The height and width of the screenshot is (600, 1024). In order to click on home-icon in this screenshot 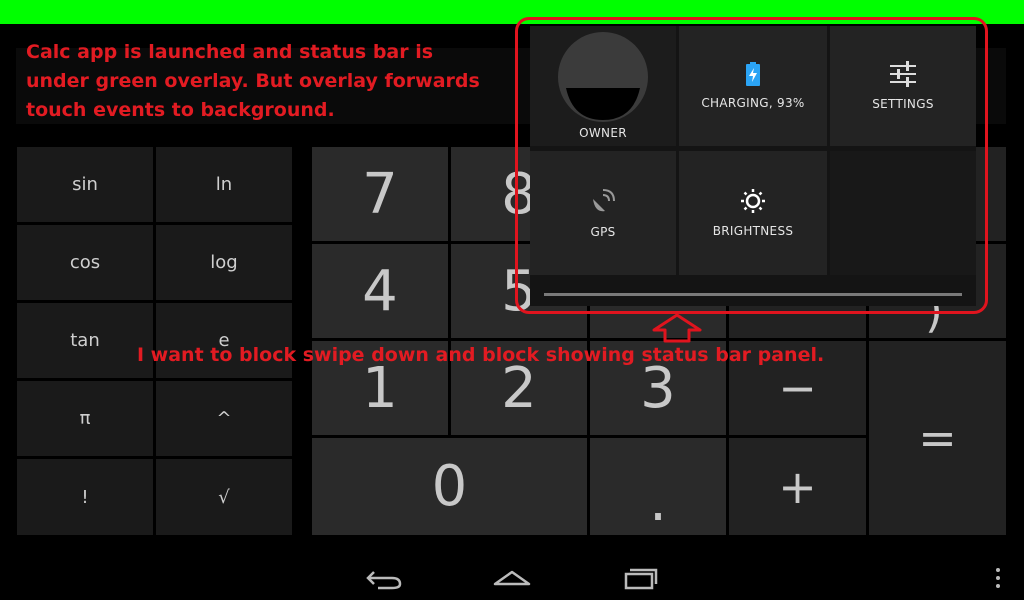, I will do `click(512, 578)`.